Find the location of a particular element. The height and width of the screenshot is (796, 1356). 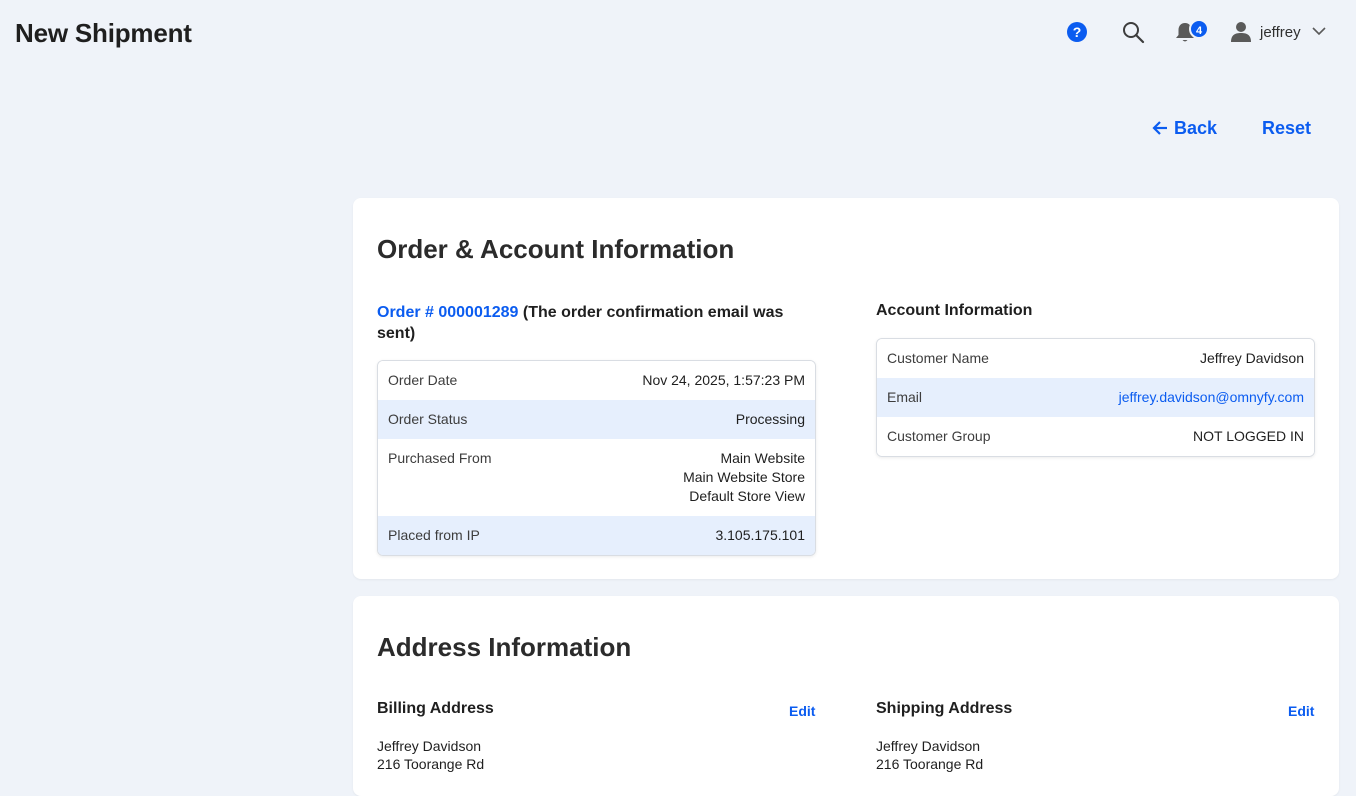

chevron-down-icon is located at coordinates (1319, 31).